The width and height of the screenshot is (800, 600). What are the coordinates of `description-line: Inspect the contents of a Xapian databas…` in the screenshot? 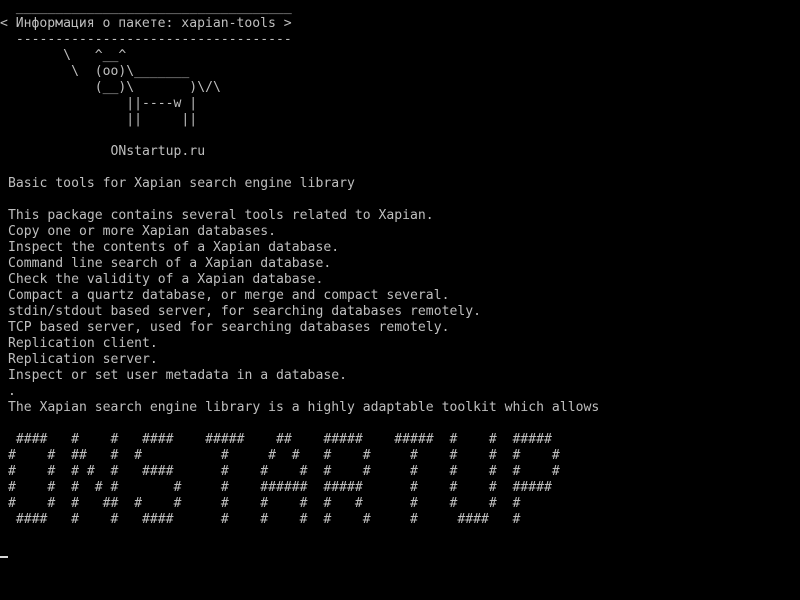 It's located at (174, 247).